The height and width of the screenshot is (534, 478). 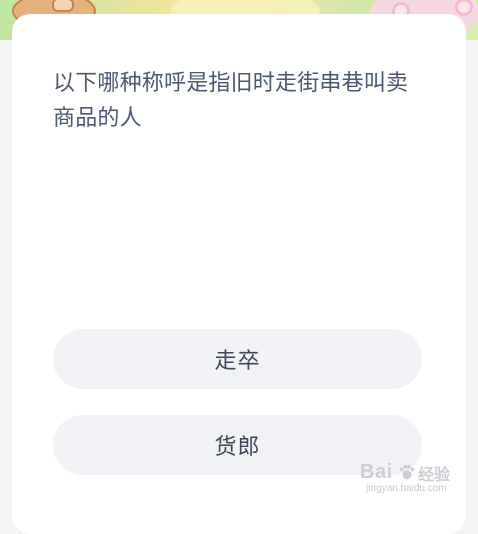 I want to click on baidu-jingyan-watermark: Bai 经验 jingyan.baidu.com, so click(x=406, y=478).